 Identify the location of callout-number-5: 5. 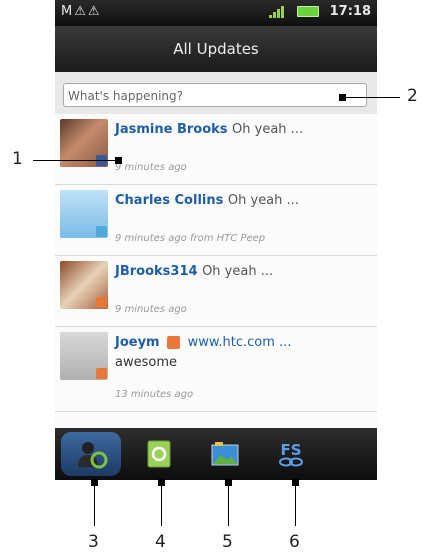
(227, 542).